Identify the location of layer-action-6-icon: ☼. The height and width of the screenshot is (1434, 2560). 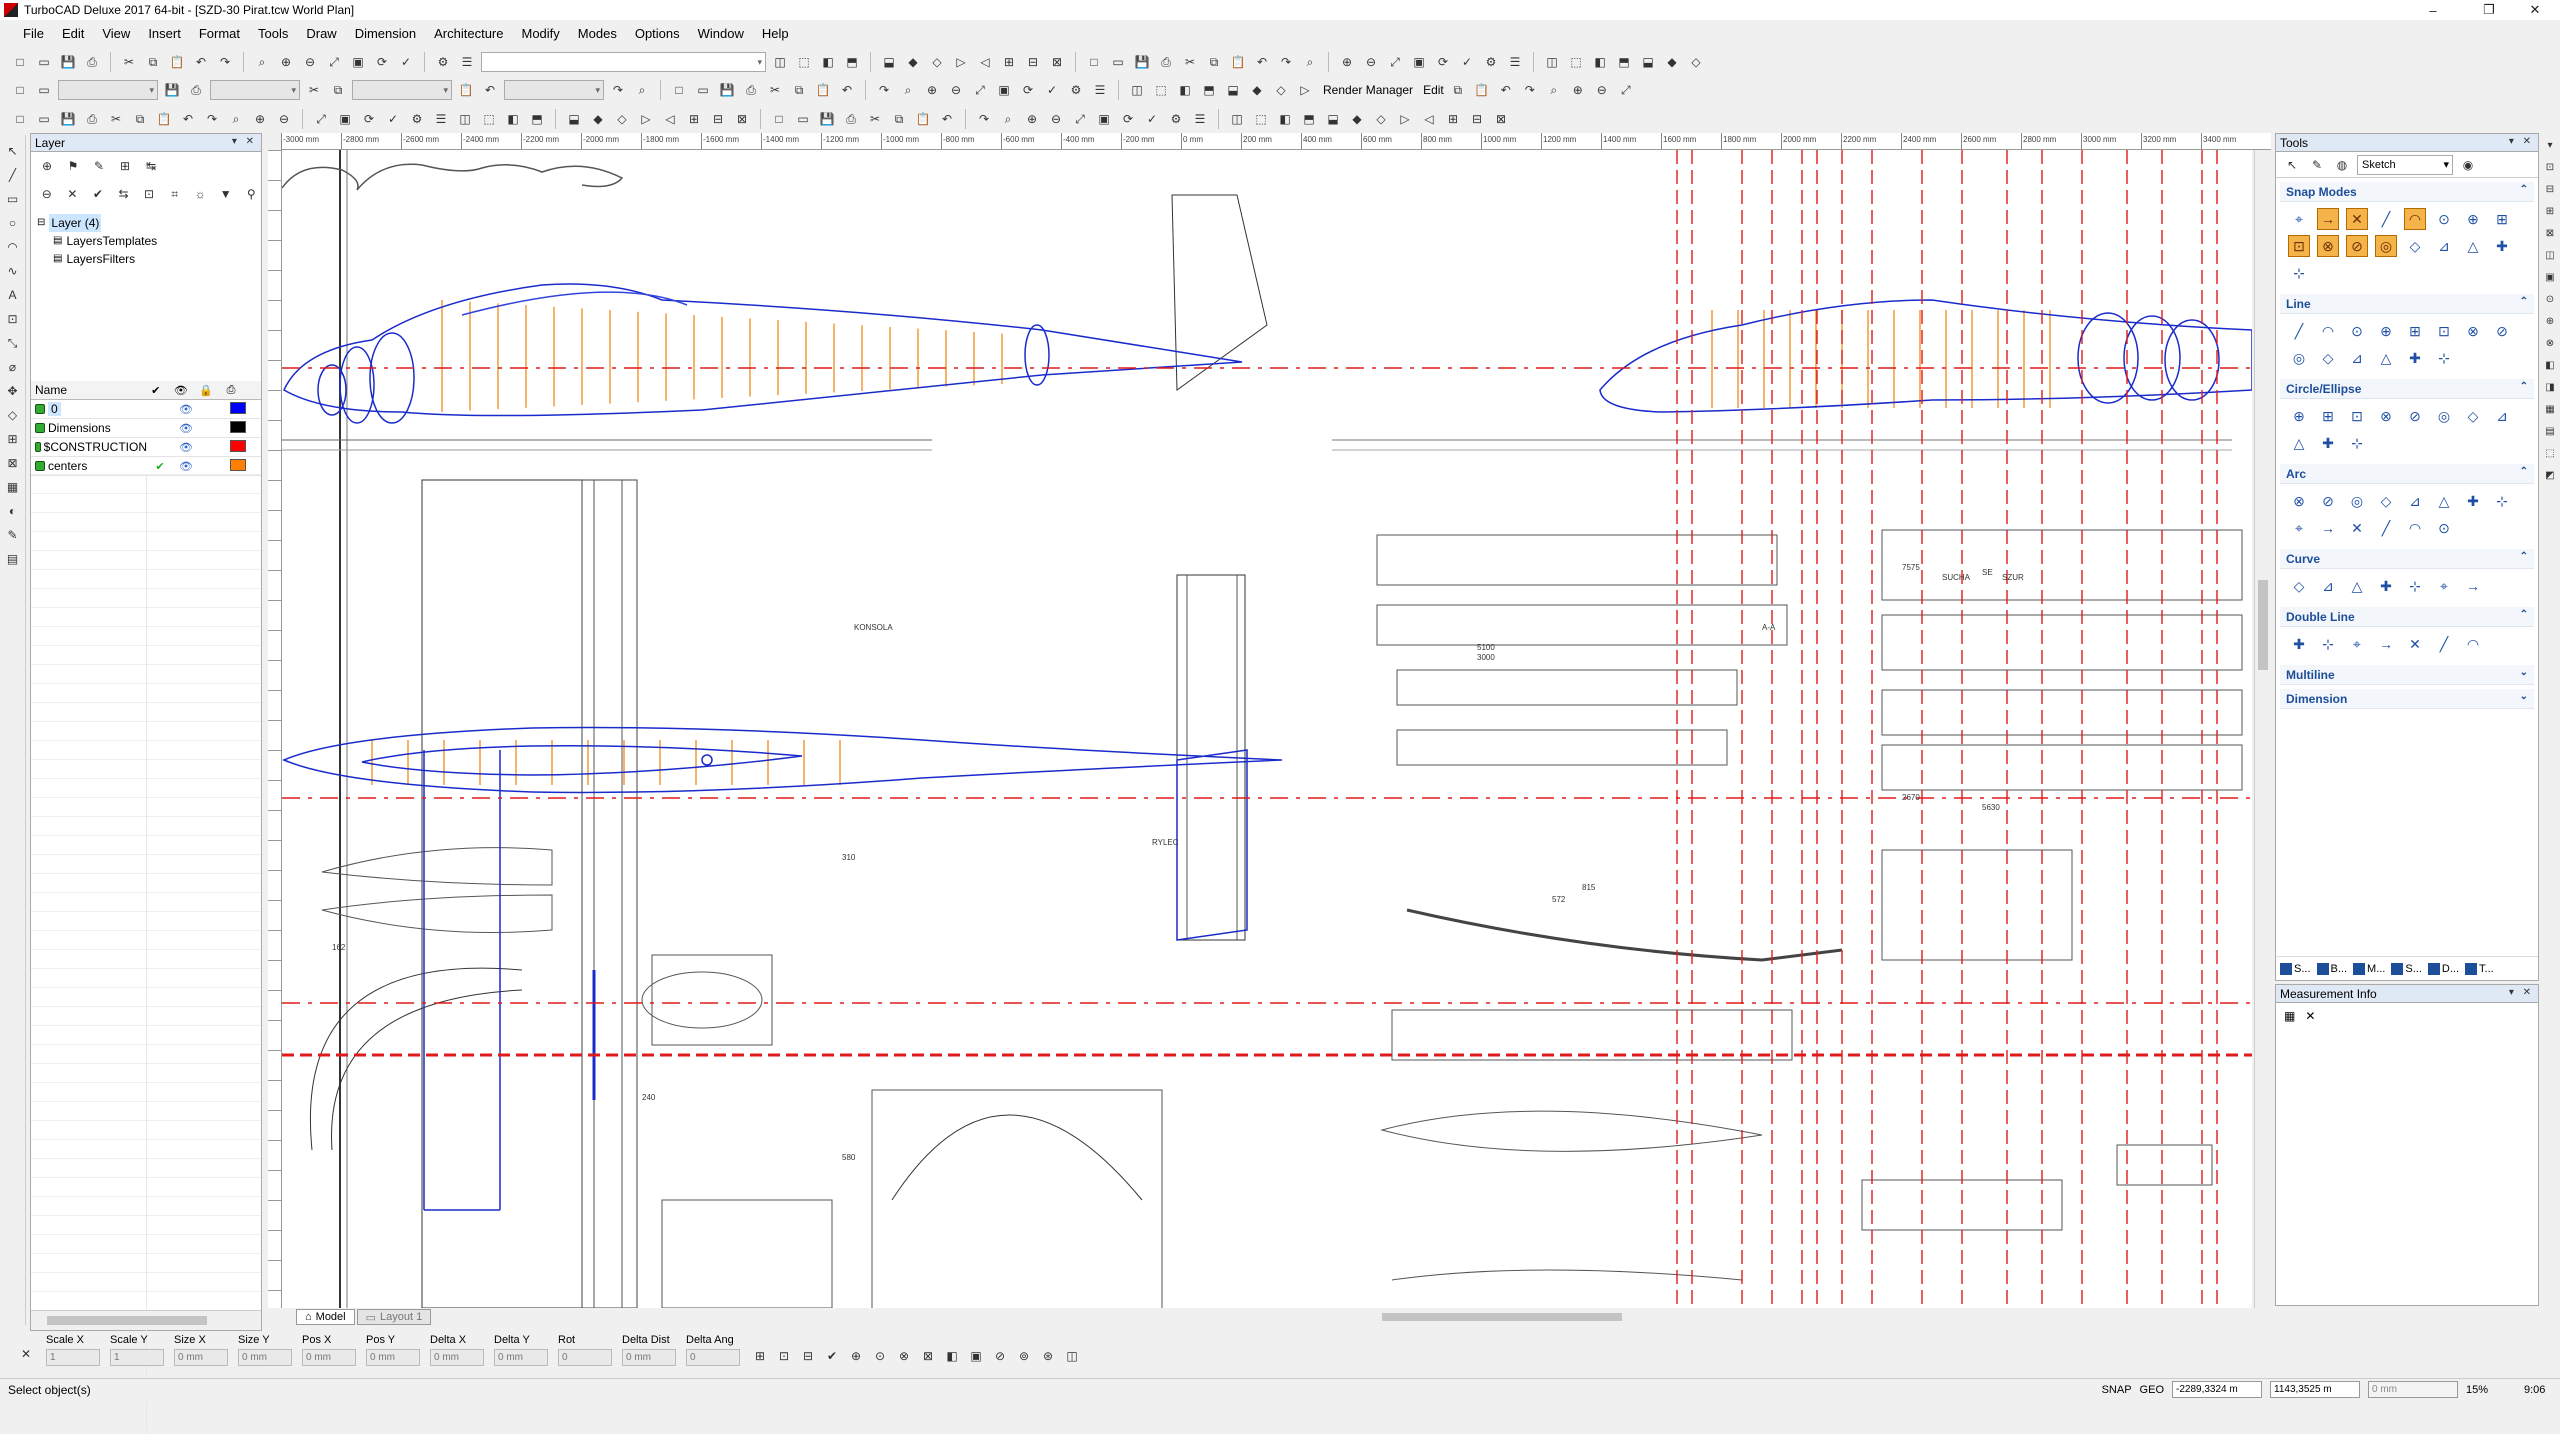
(200, 194).